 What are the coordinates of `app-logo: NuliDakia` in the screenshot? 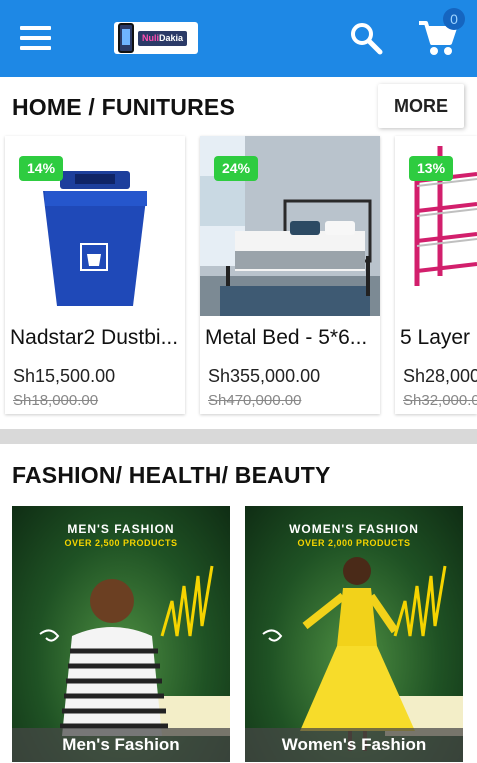 It's located at (156, 38).